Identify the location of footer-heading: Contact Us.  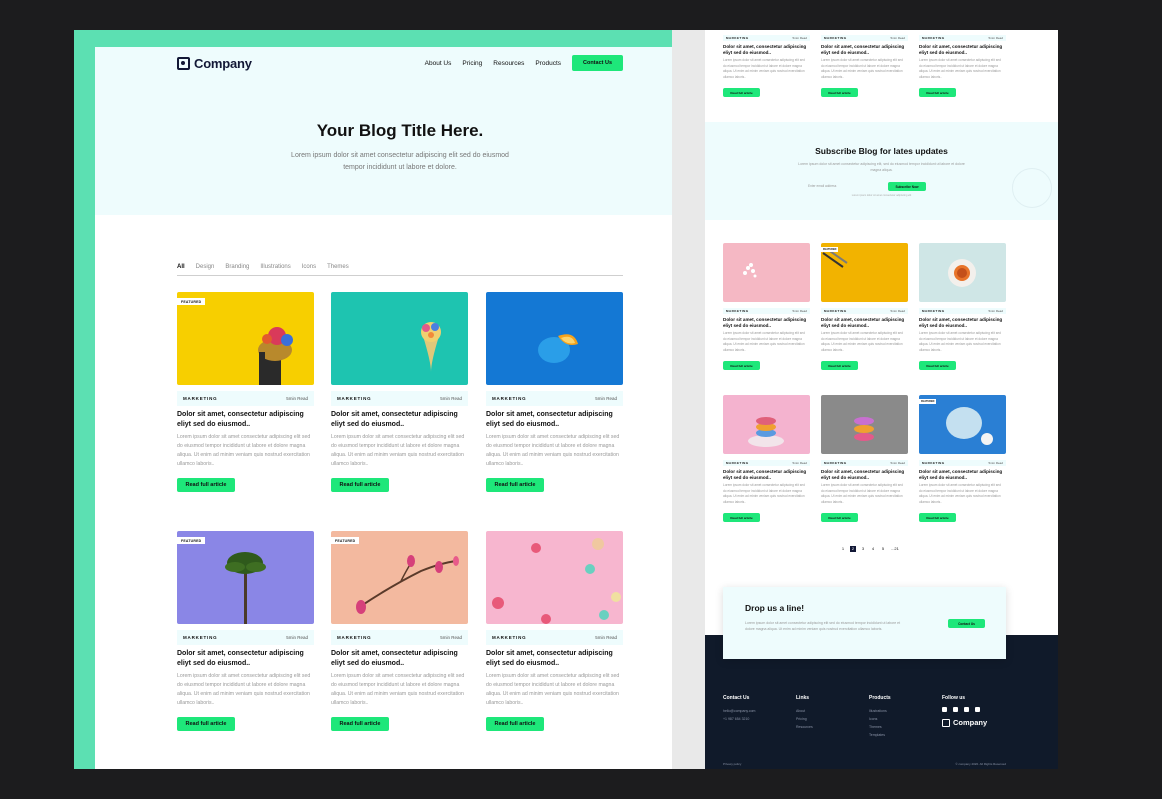
(736, 698).